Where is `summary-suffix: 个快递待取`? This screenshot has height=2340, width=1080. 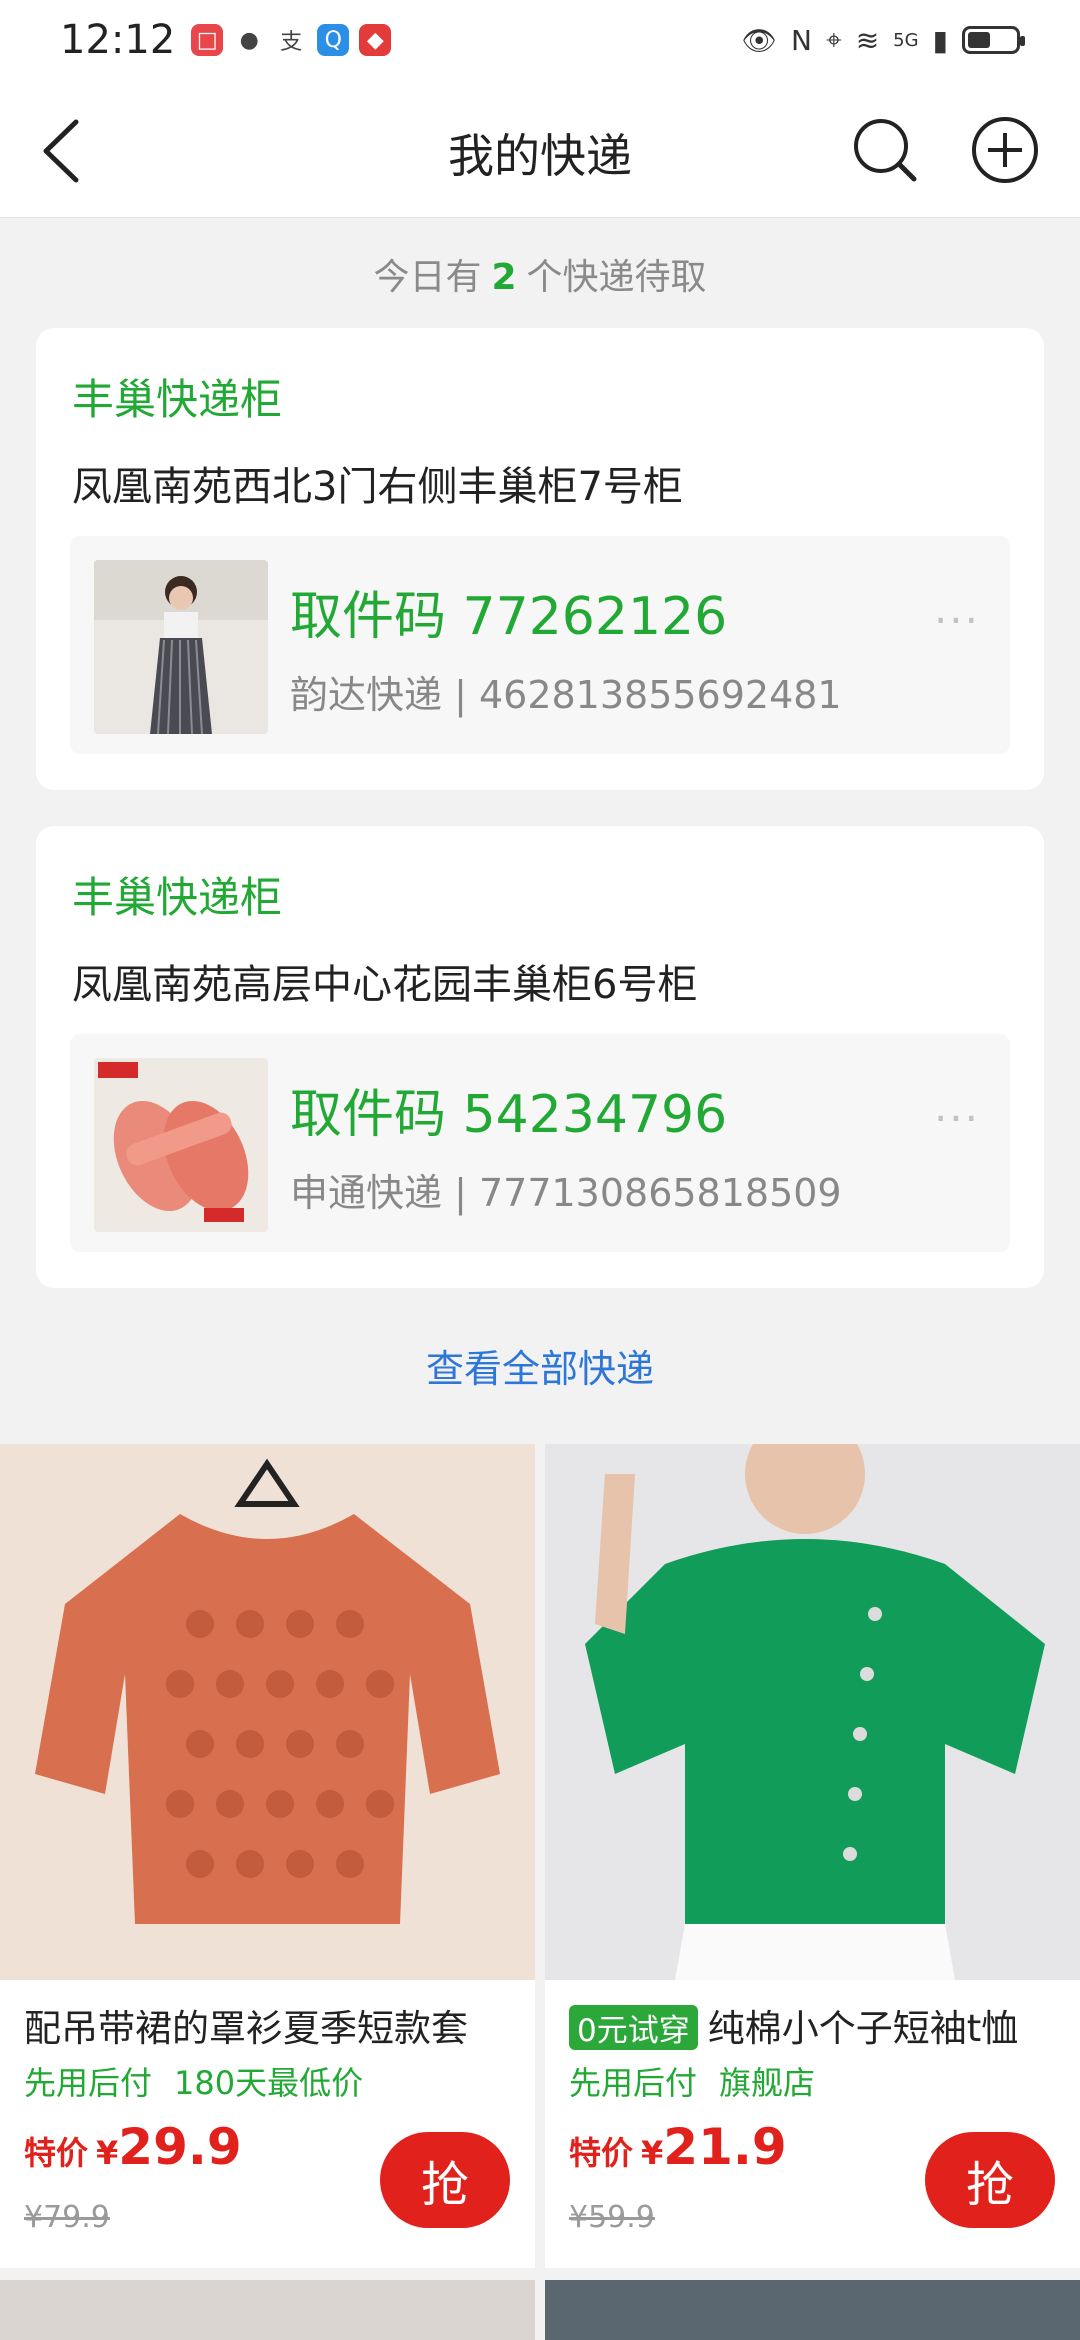 summary-suffix: 个快递待取 is located at coordinates (616, 277).